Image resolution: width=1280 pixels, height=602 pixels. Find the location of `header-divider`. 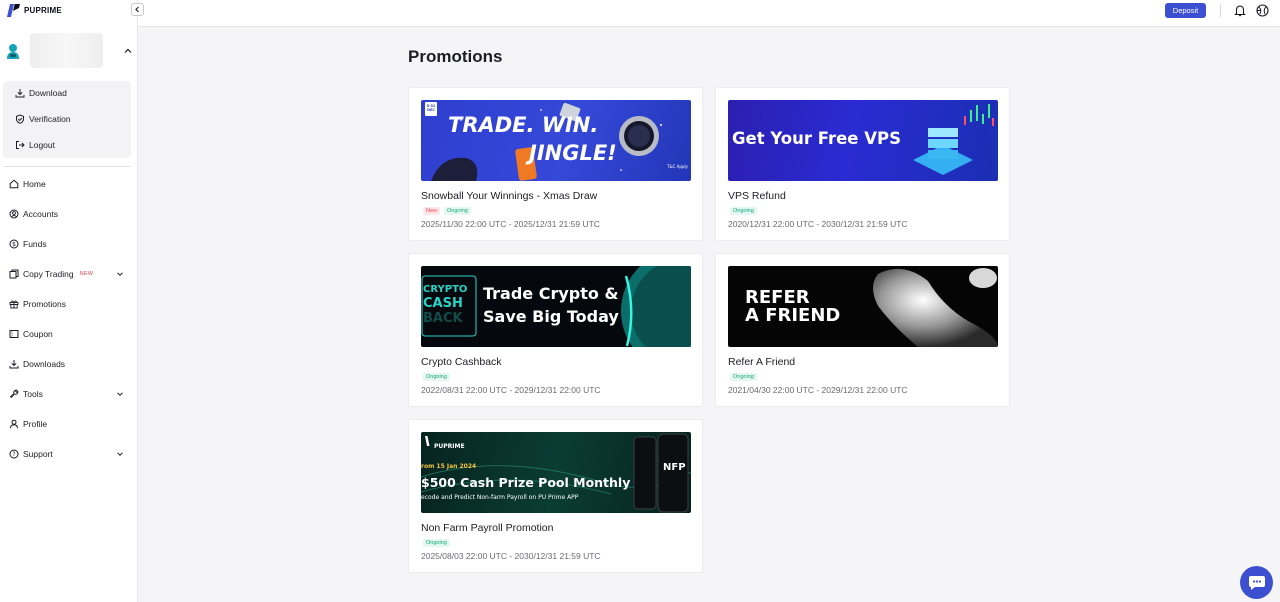

header-divider is located at coordinates (1220, 10).